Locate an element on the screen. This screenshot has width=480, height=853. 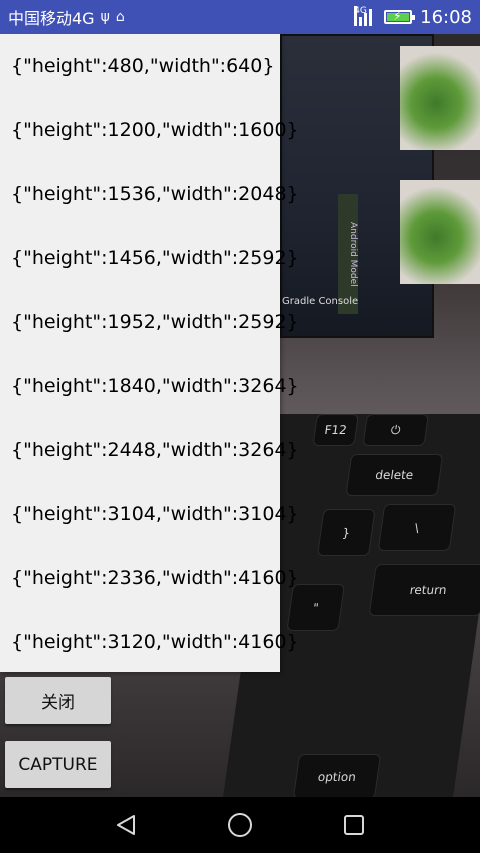
battery-icon: ⚡ is located at coordinates (400, 16).